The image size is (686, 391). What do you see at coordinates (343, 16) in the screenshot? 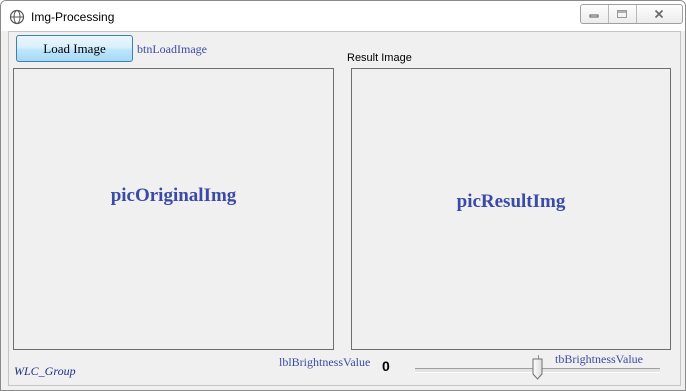
I see `title-bar: Img-Processing` at bounding box center [343, 16].